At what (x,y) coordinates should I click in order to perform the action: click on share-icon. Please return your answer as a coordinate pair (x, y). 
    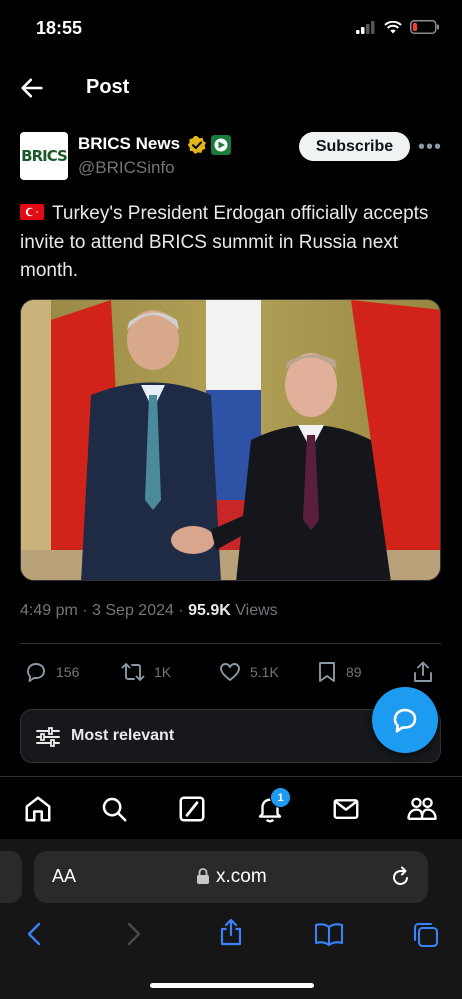
    Looking at the image, I should click on (423, 671).